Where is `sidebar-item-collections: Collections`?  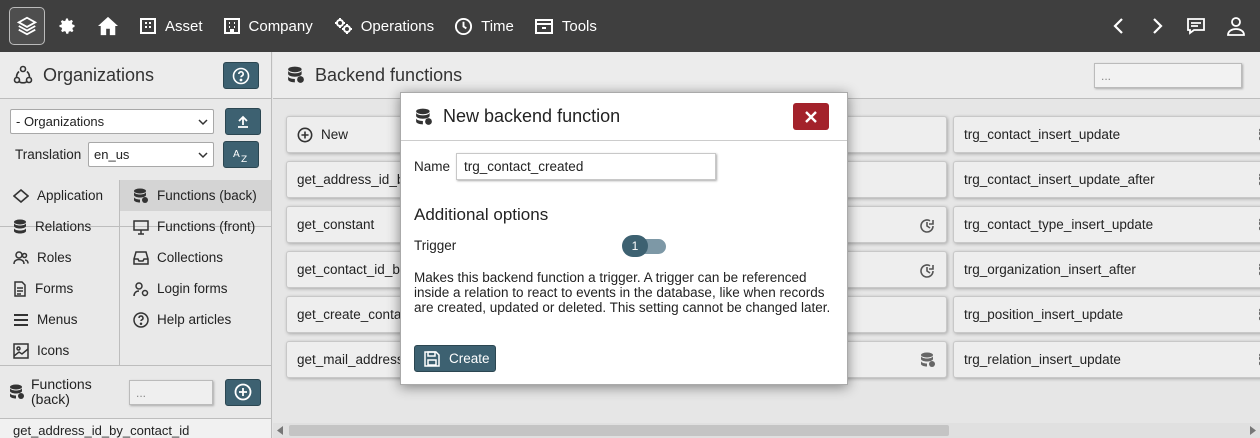 sidebar-item-collections: Collections is located at coordinates (195, 257).